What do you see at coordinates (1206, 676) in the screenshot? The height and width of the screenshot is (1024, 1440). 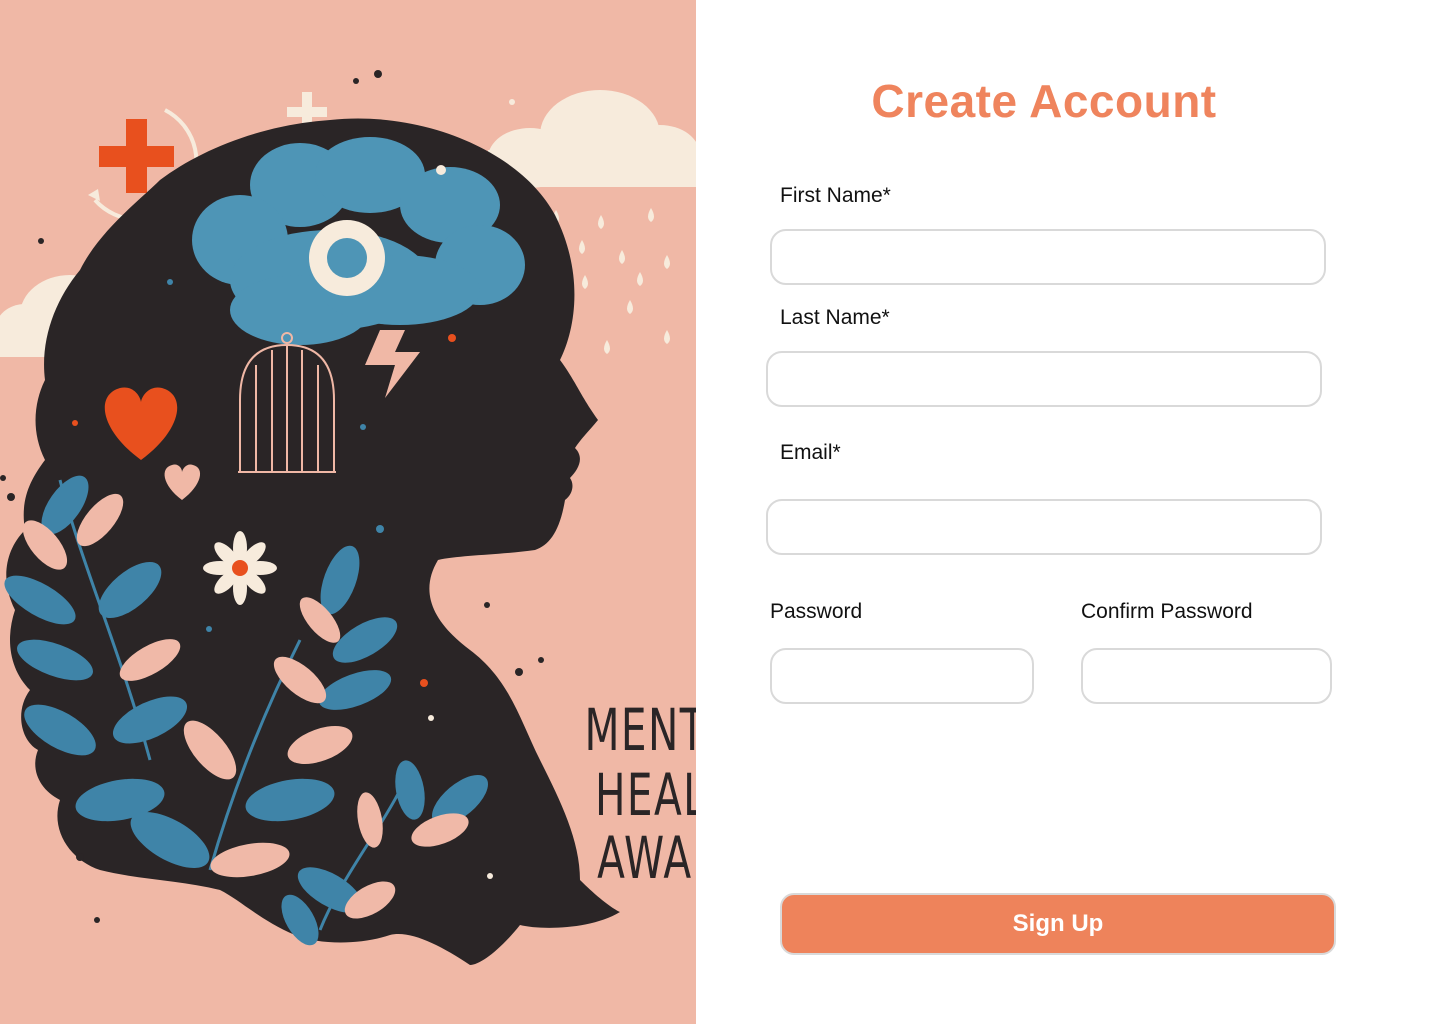 I see `confirm-password-input` at bounding box center [1206, 676].